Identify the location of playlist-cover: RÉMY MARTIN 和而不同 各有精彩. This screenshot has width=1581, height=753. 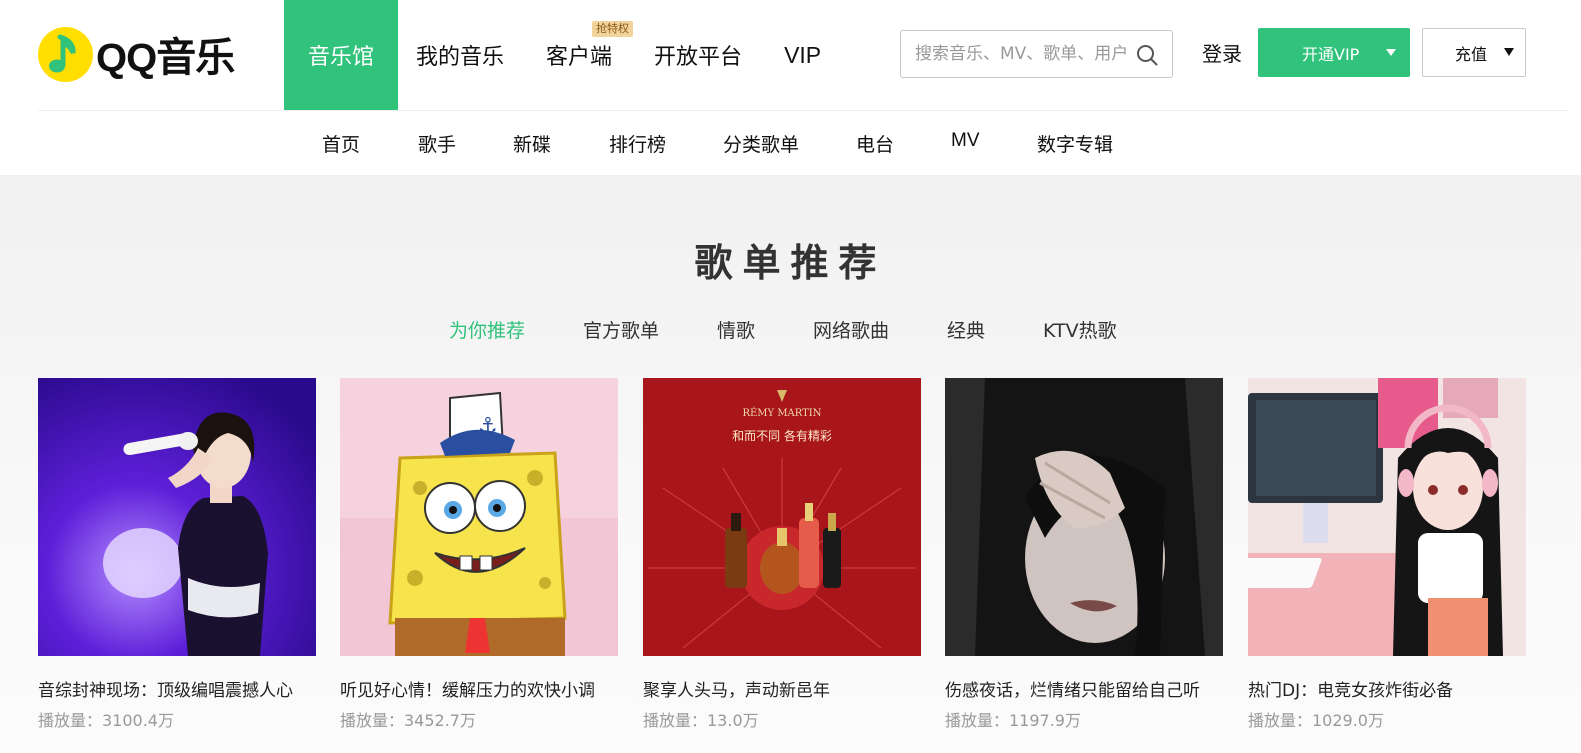
(782, 517).